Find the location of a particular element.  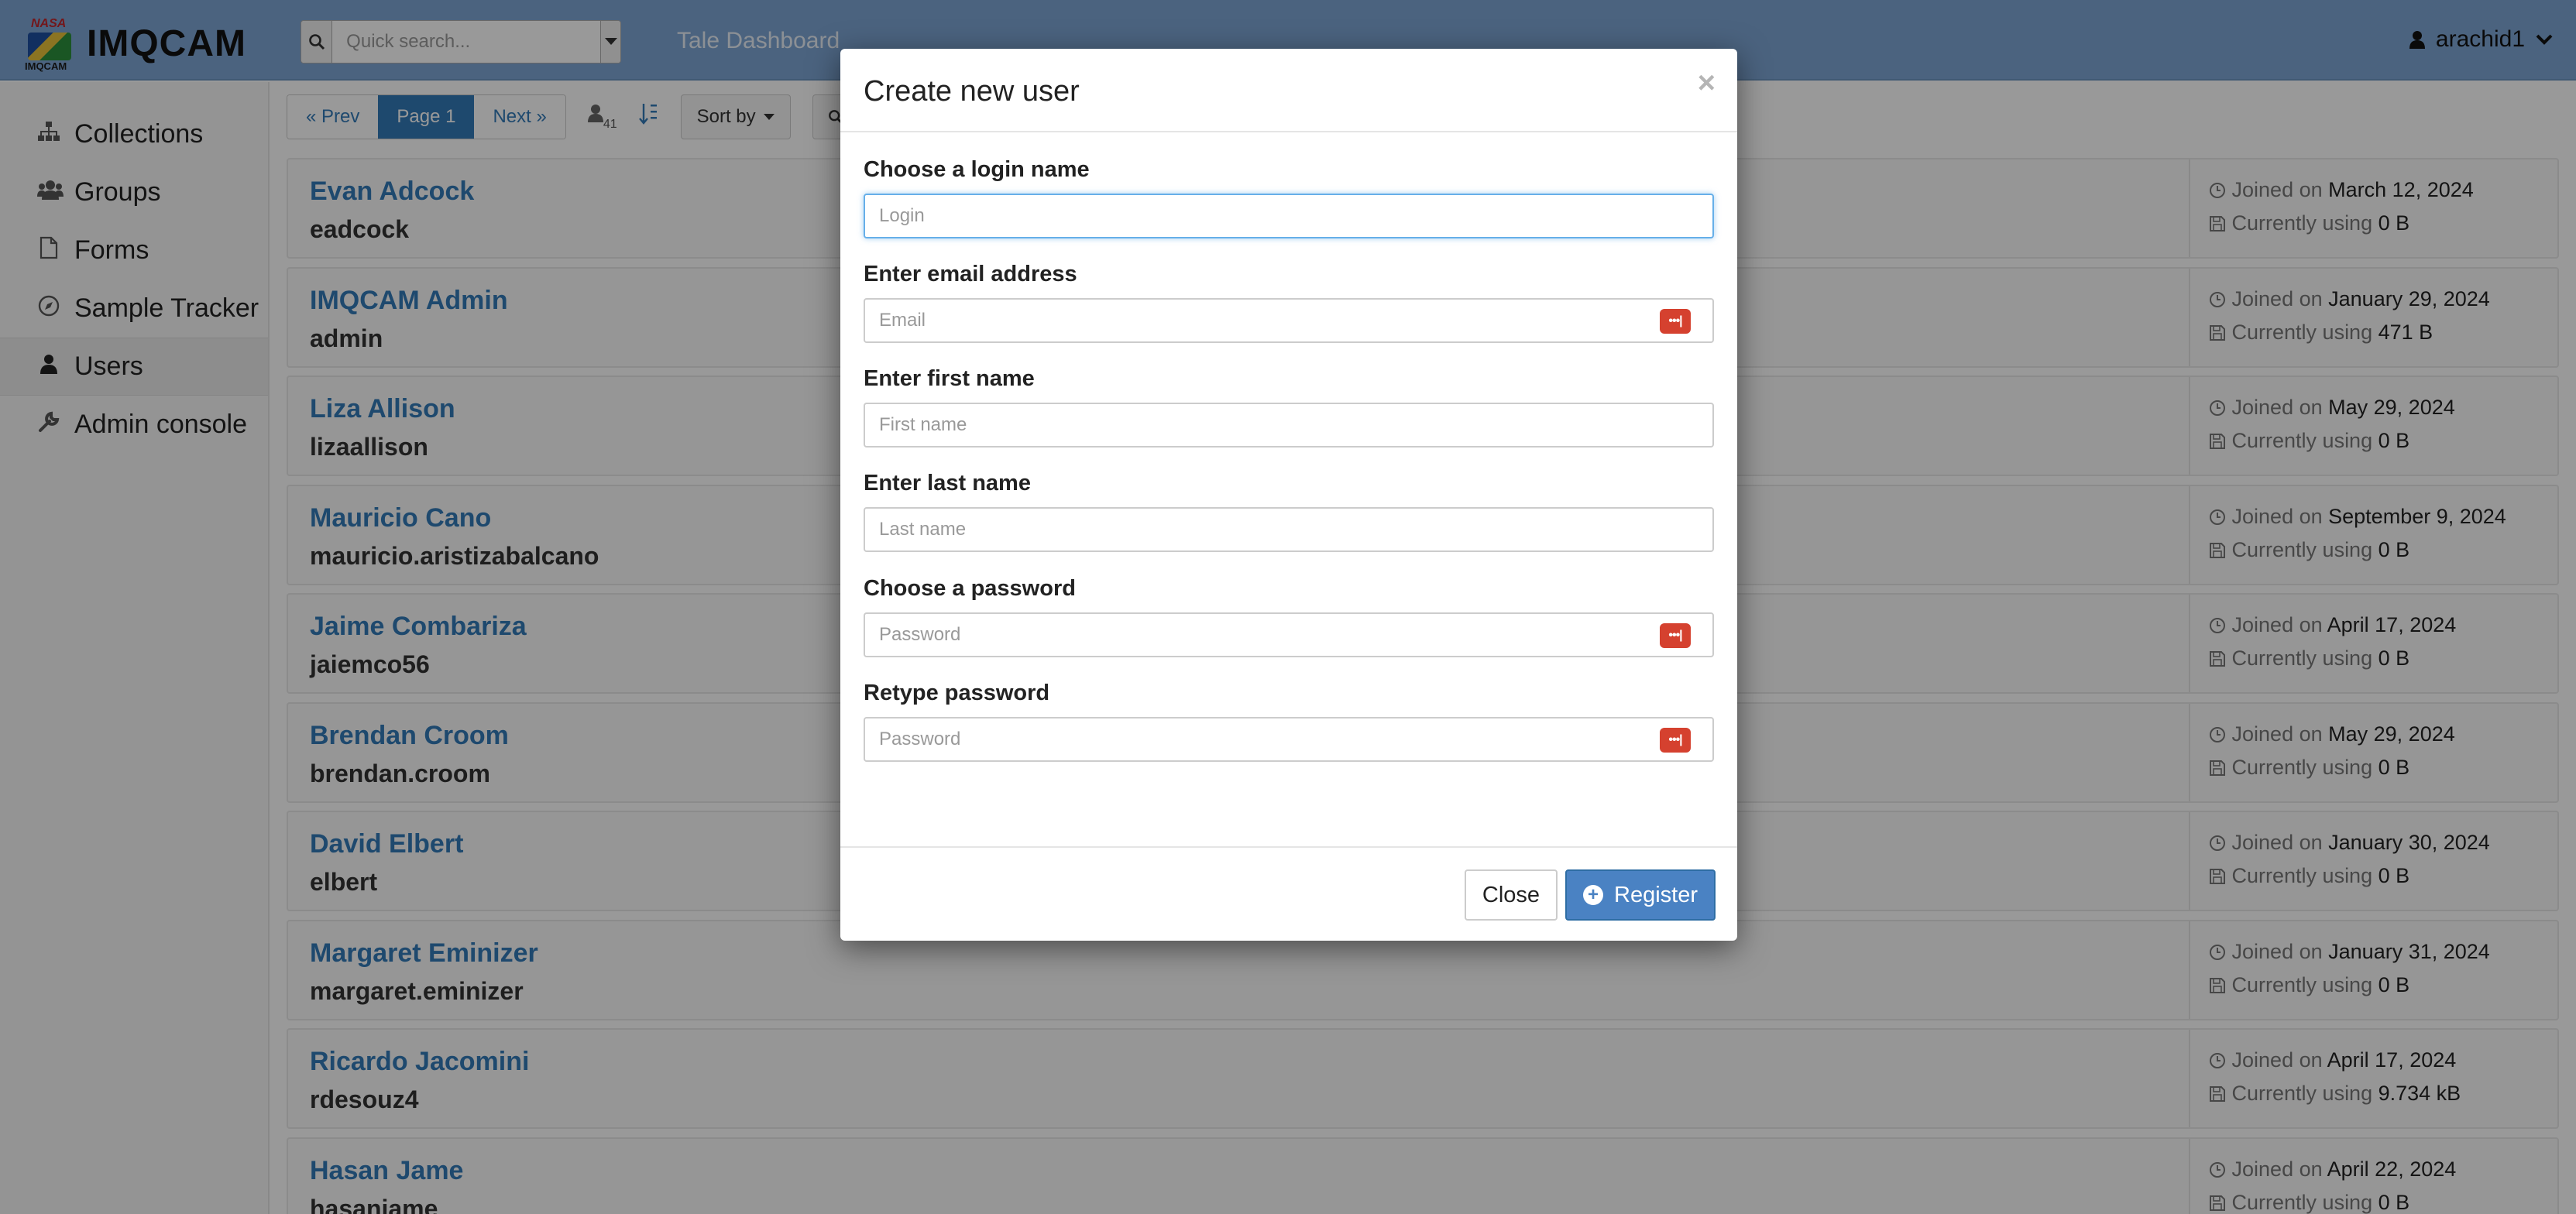

first-name-label: Enter first name is located at coordinates (949, 378).